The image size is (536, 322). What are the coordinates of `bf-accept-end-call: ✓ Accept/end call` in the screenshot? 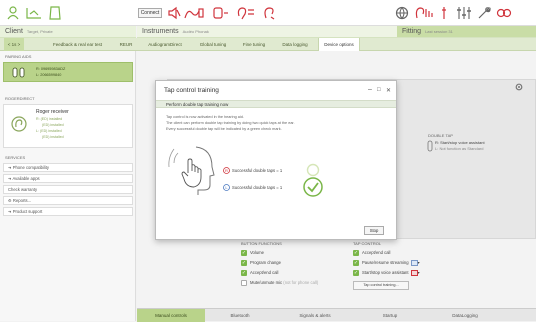 It's located at (259, 273).